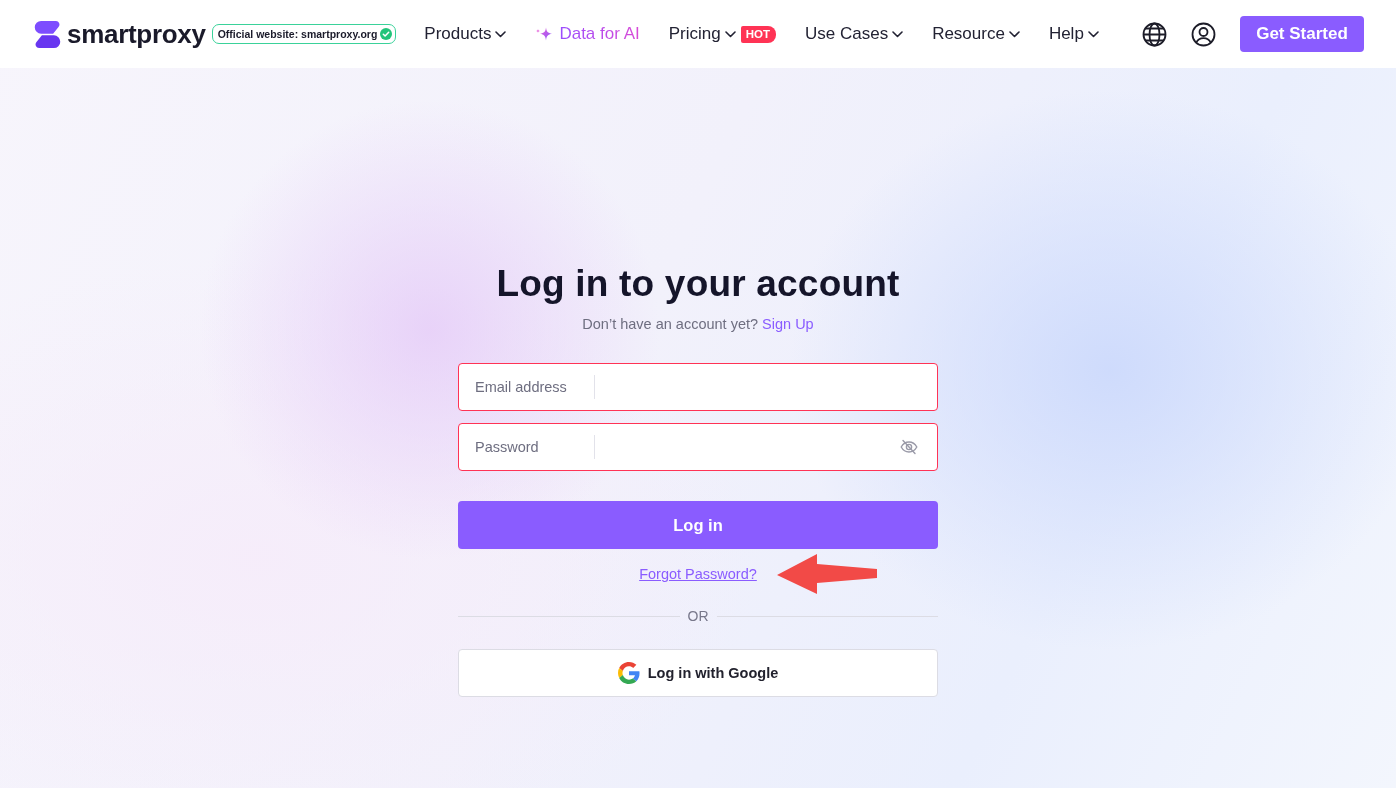  Describe the element at coordinates (297, 34) in the screenshot. I see `official-site-text: Official website: smartproxy.org` at that location.